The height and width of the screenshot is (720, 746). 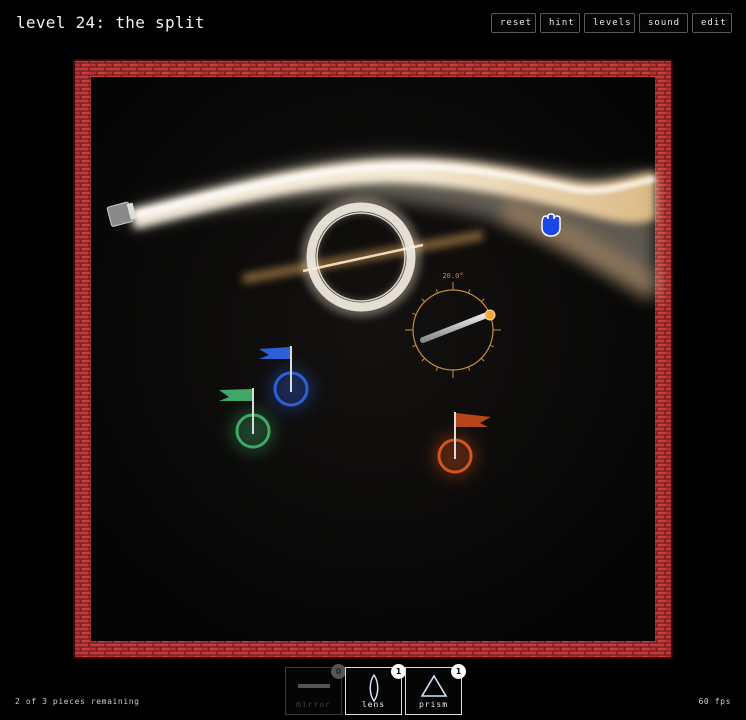 I want to click on tray-mirror: 0 mirror, so click(x=315, y=689).